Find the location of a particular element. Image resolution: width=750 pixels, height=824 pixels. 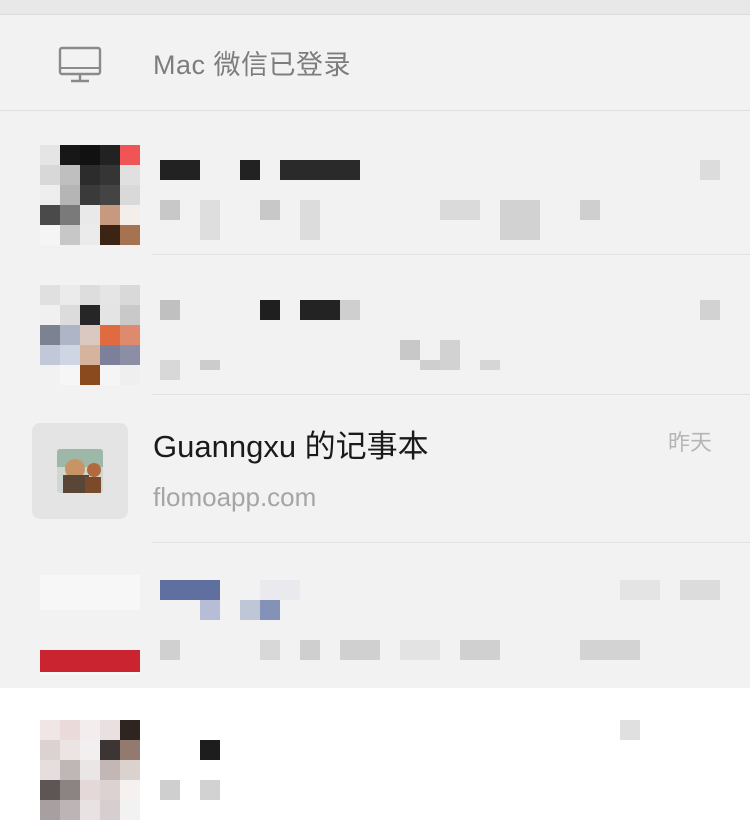

chat-time: 昨天 is located at coordinates (690, 442).